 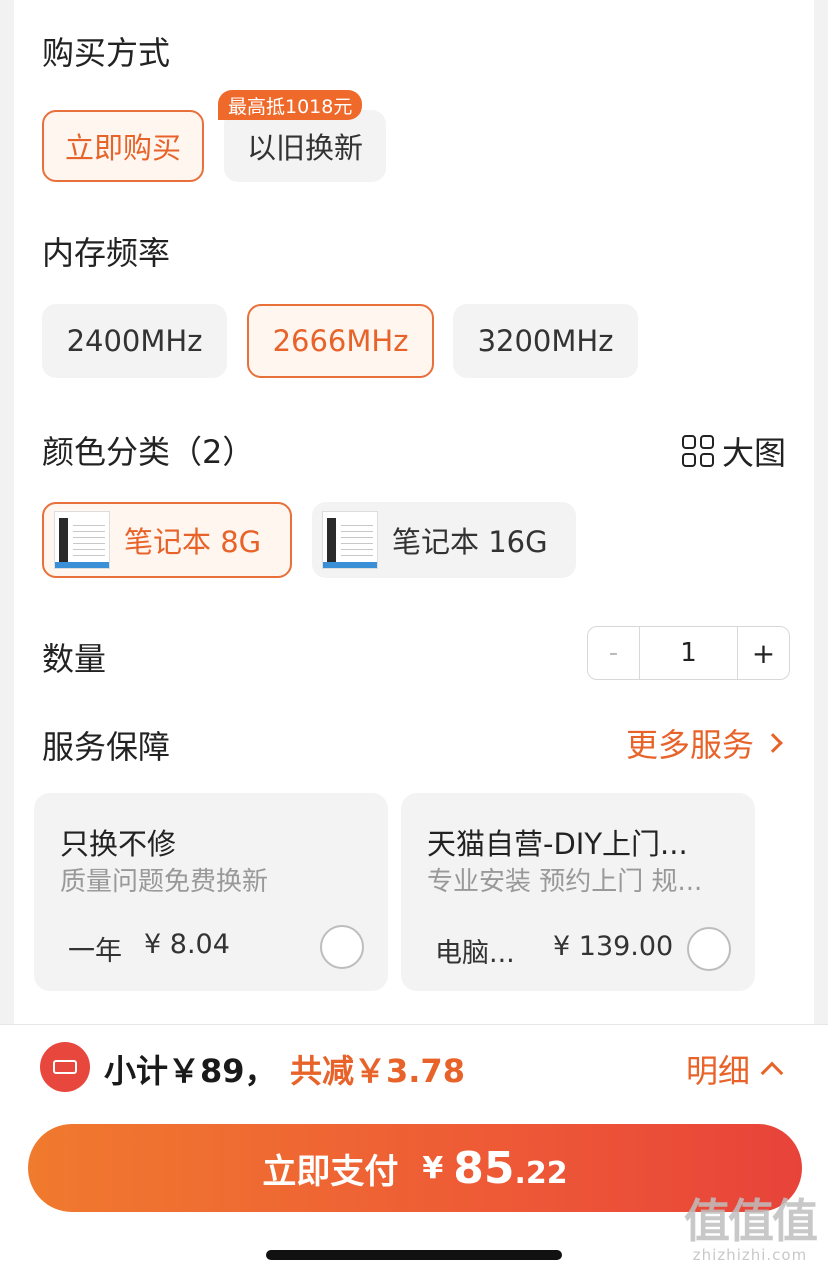 I want to click on price-detail-toggle: 明细, so click(x=735, y=1069).